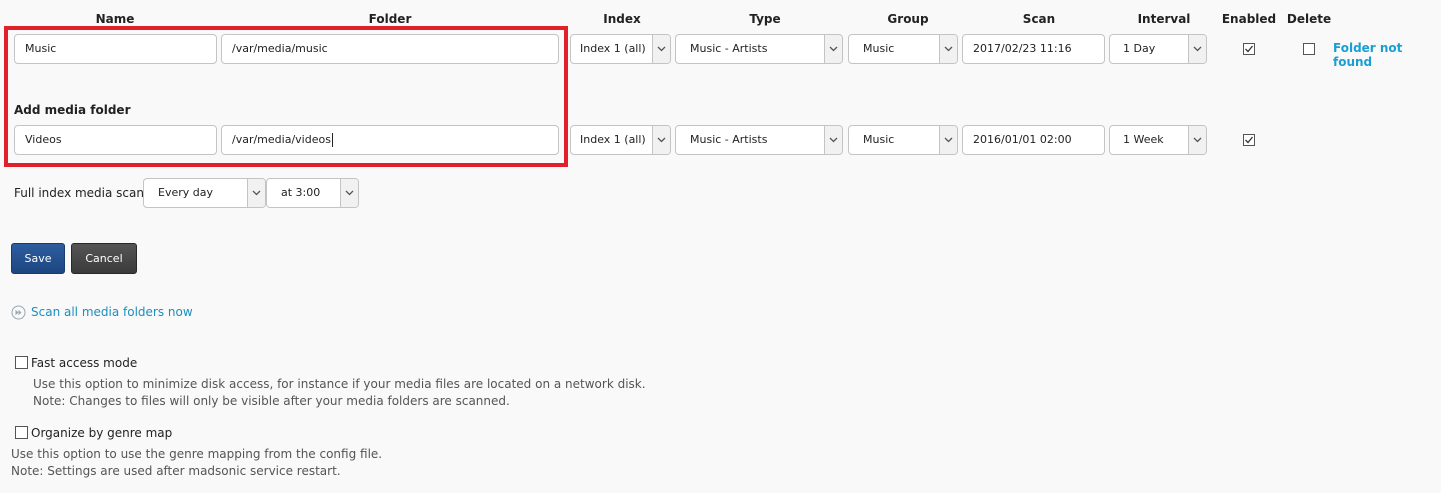  Describe the element at coordinates (21, 362) in the screenshot. I see `fast-access-checkbox` at that location.